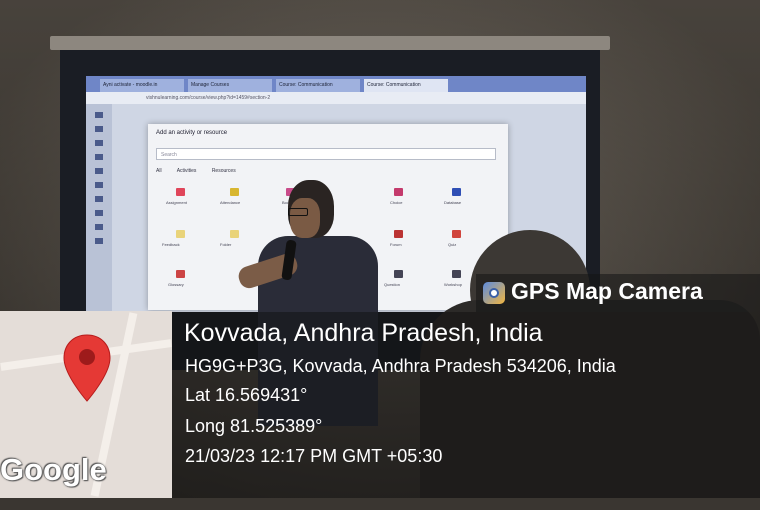  I want to click on filter-tab: Resources, so click(223, 171).